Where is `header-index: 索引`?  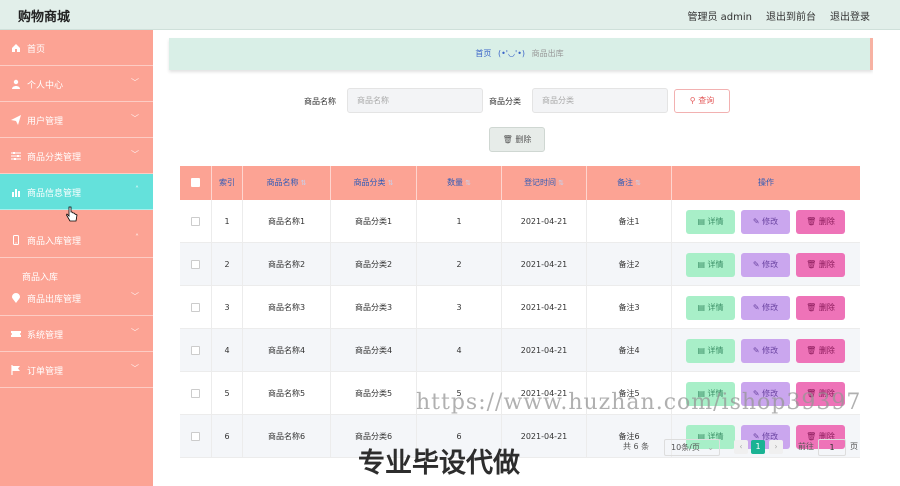
header-index: 索引 is located at coordinates (227, 183).